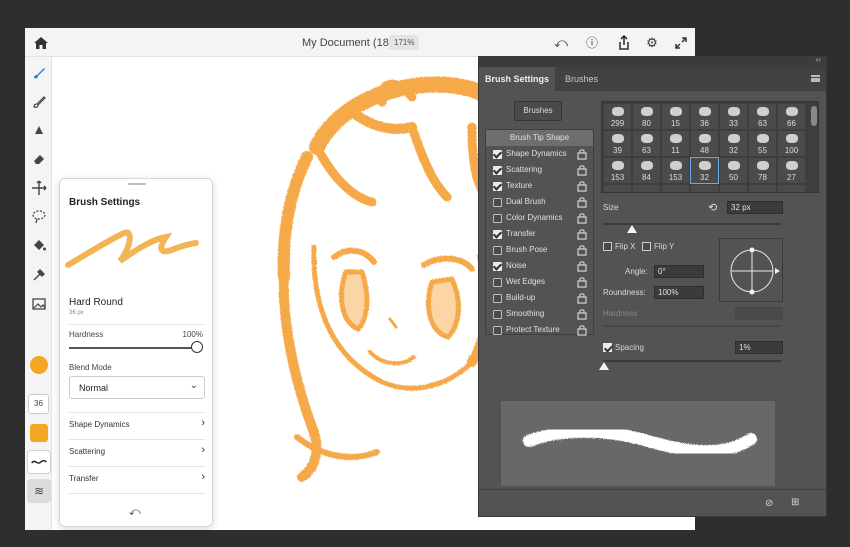  Describe the element at coordinates (41, 43) in the screenshot. I see `home-icon` at that location.